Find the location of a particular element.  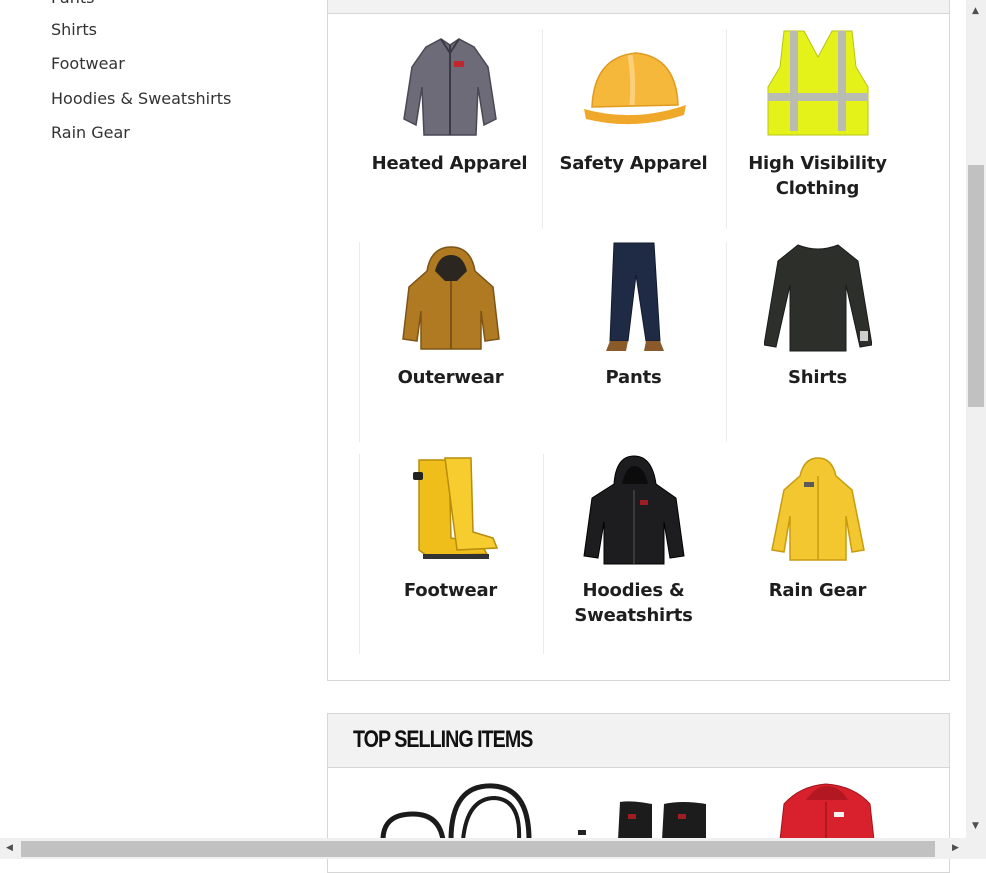

long-sleeve-shirt-image is located at coordinates (818, 298).